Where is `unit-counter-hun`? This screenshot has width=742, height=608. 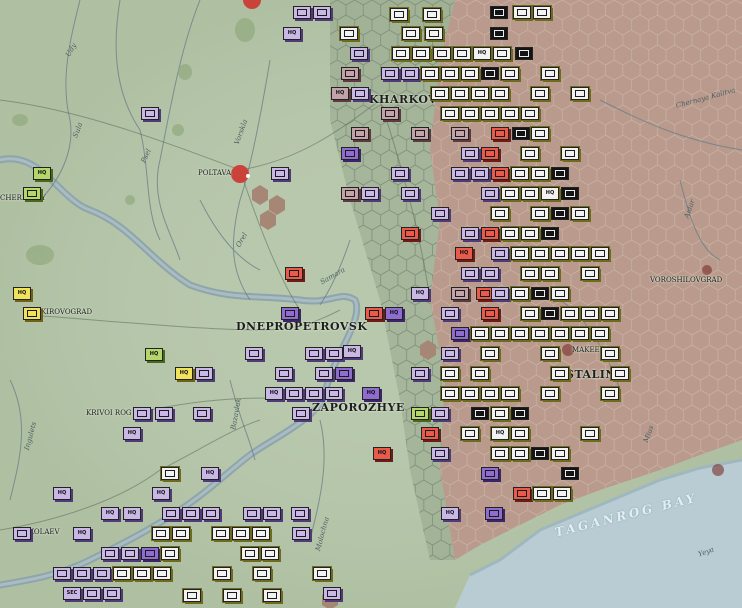 unit-counter-hun is located at coordinates (32, 313).